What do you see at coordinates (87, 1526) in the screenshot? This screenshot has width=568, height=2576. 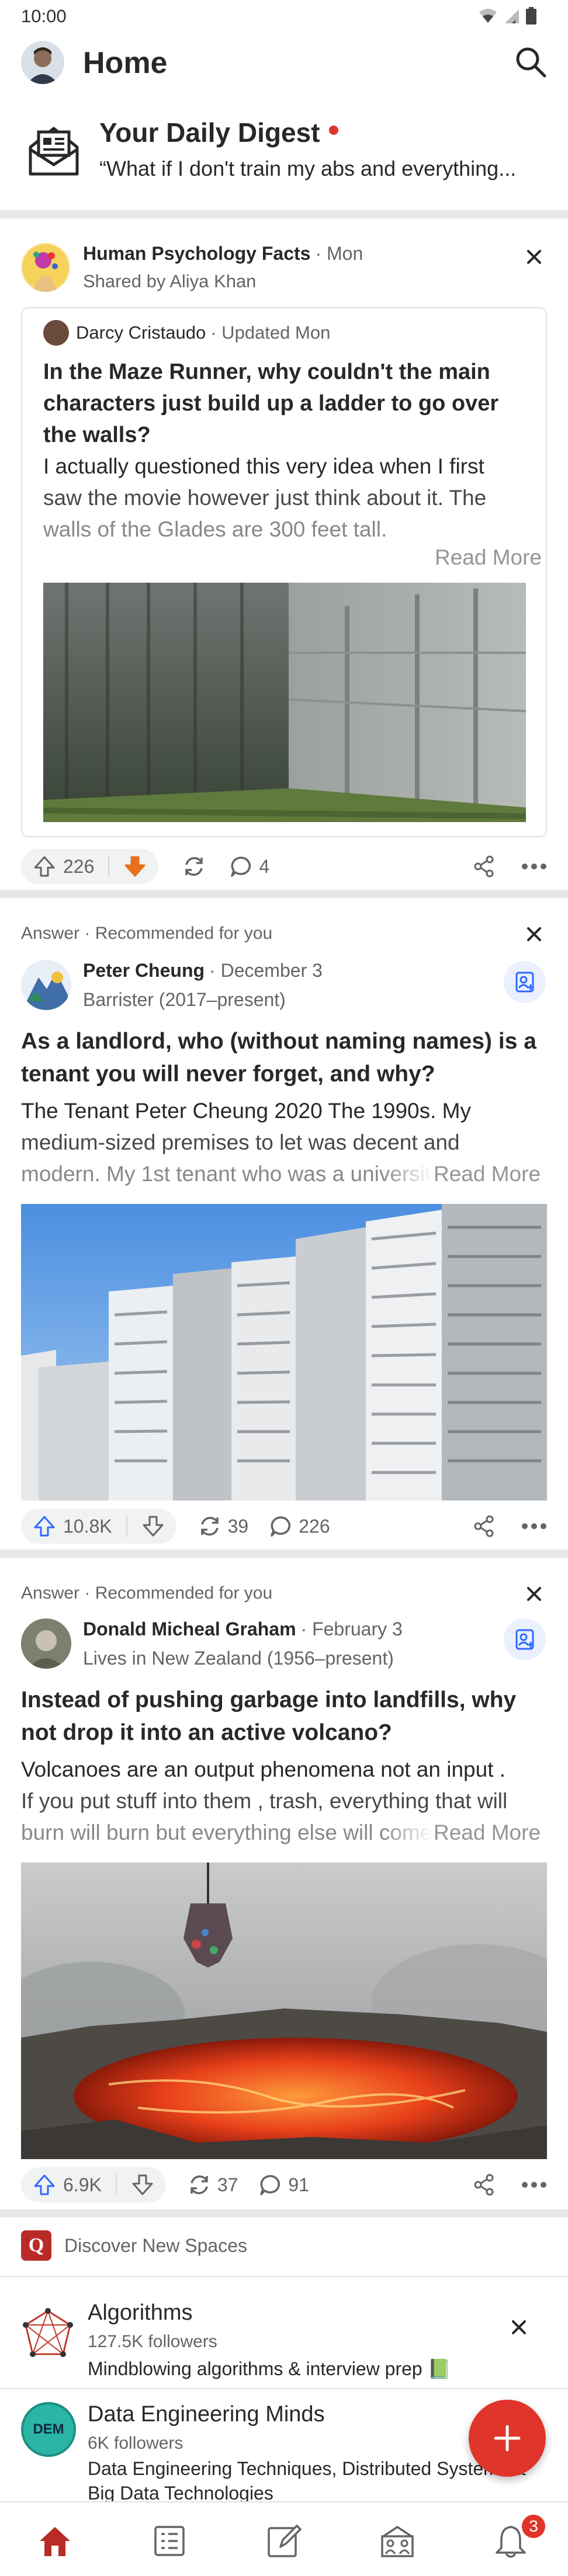 I see `upvote-count: 10.8K` at bounding box center [87, 1526].